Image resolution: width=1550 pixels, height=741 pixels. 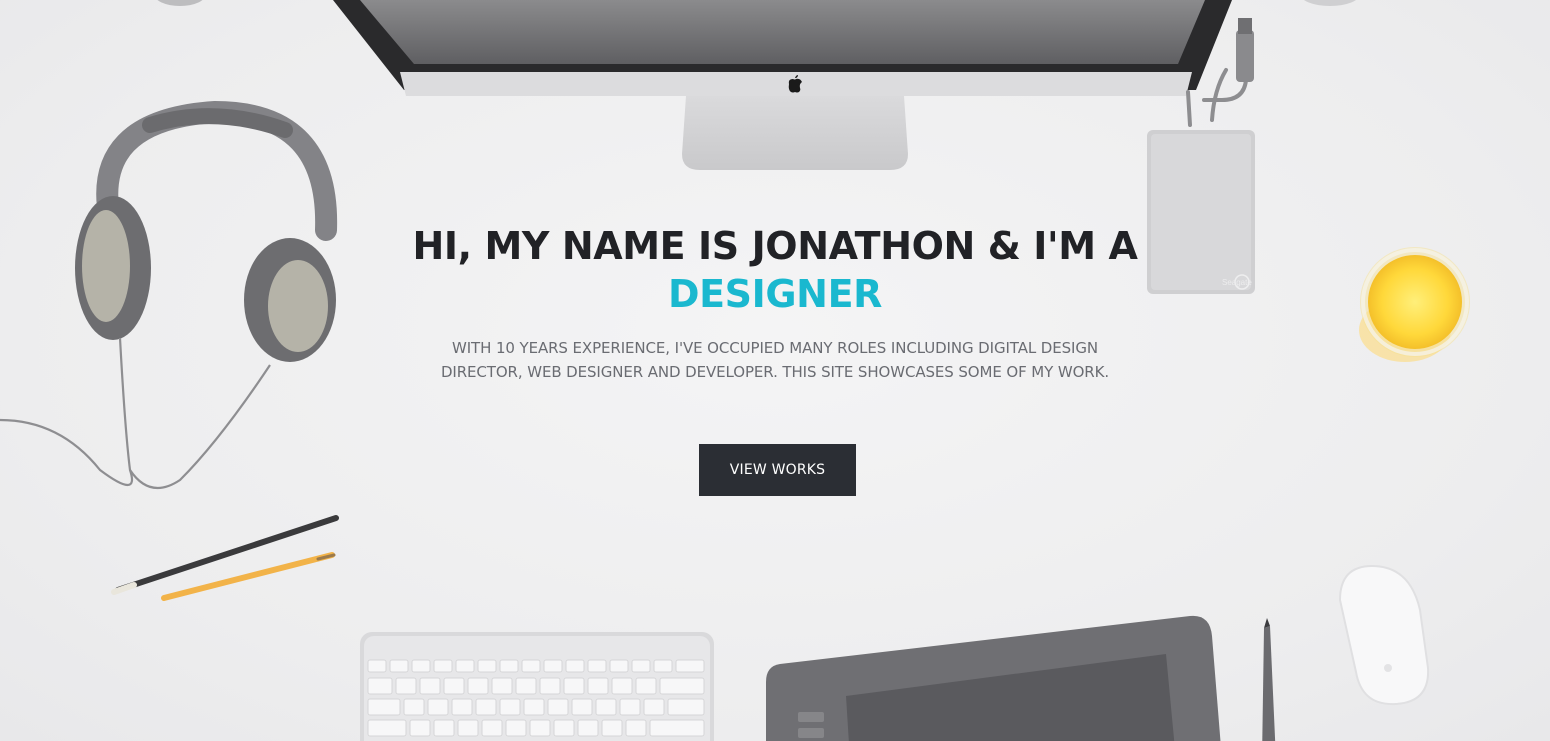 What do you see at coordinates (775, 294) in the screenshot?
I see `hero-headline-accent: DESIGNER` at bounding box center [775, 294].